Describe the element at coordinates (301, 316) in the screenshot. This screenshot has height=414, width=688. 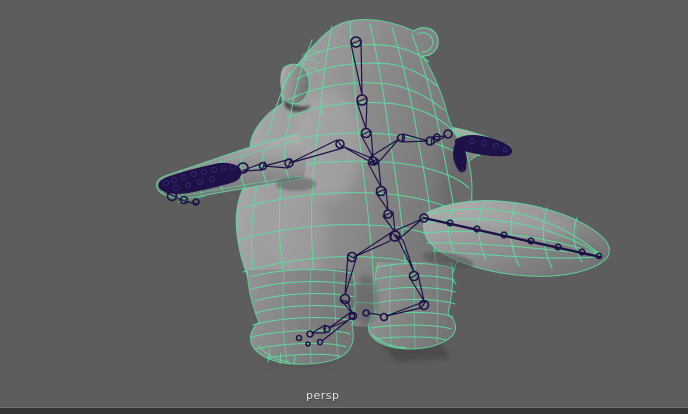
I see `left-leg-mesh` at that location.